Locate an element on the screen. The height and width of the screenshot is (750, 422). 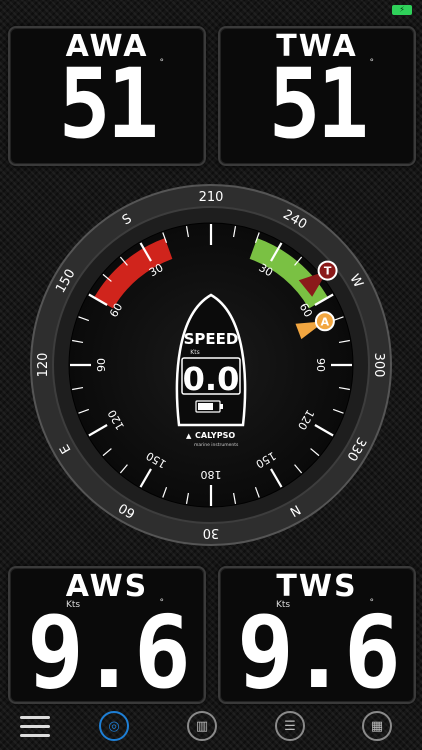
speed-label: SPEED is located at coordinates (211, 339).